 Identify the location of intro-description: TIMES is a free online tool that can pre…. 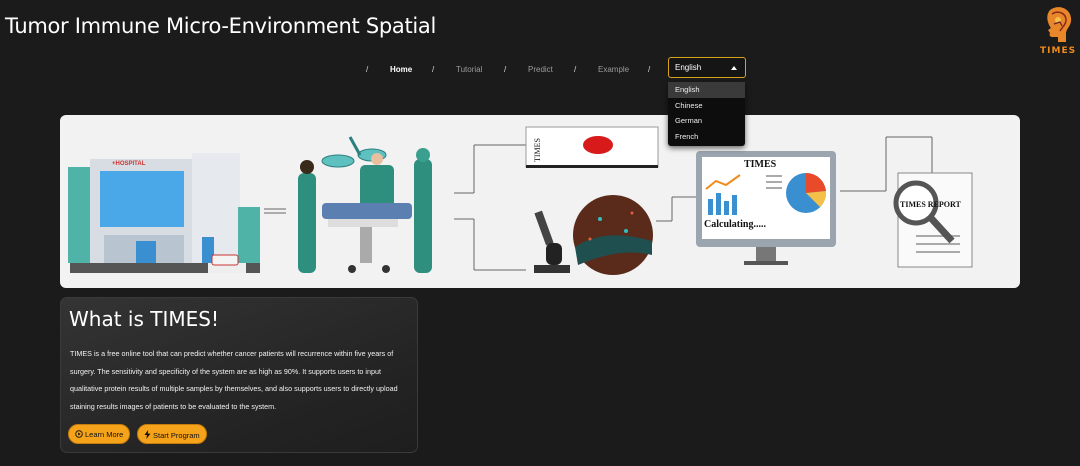
(234, 380).